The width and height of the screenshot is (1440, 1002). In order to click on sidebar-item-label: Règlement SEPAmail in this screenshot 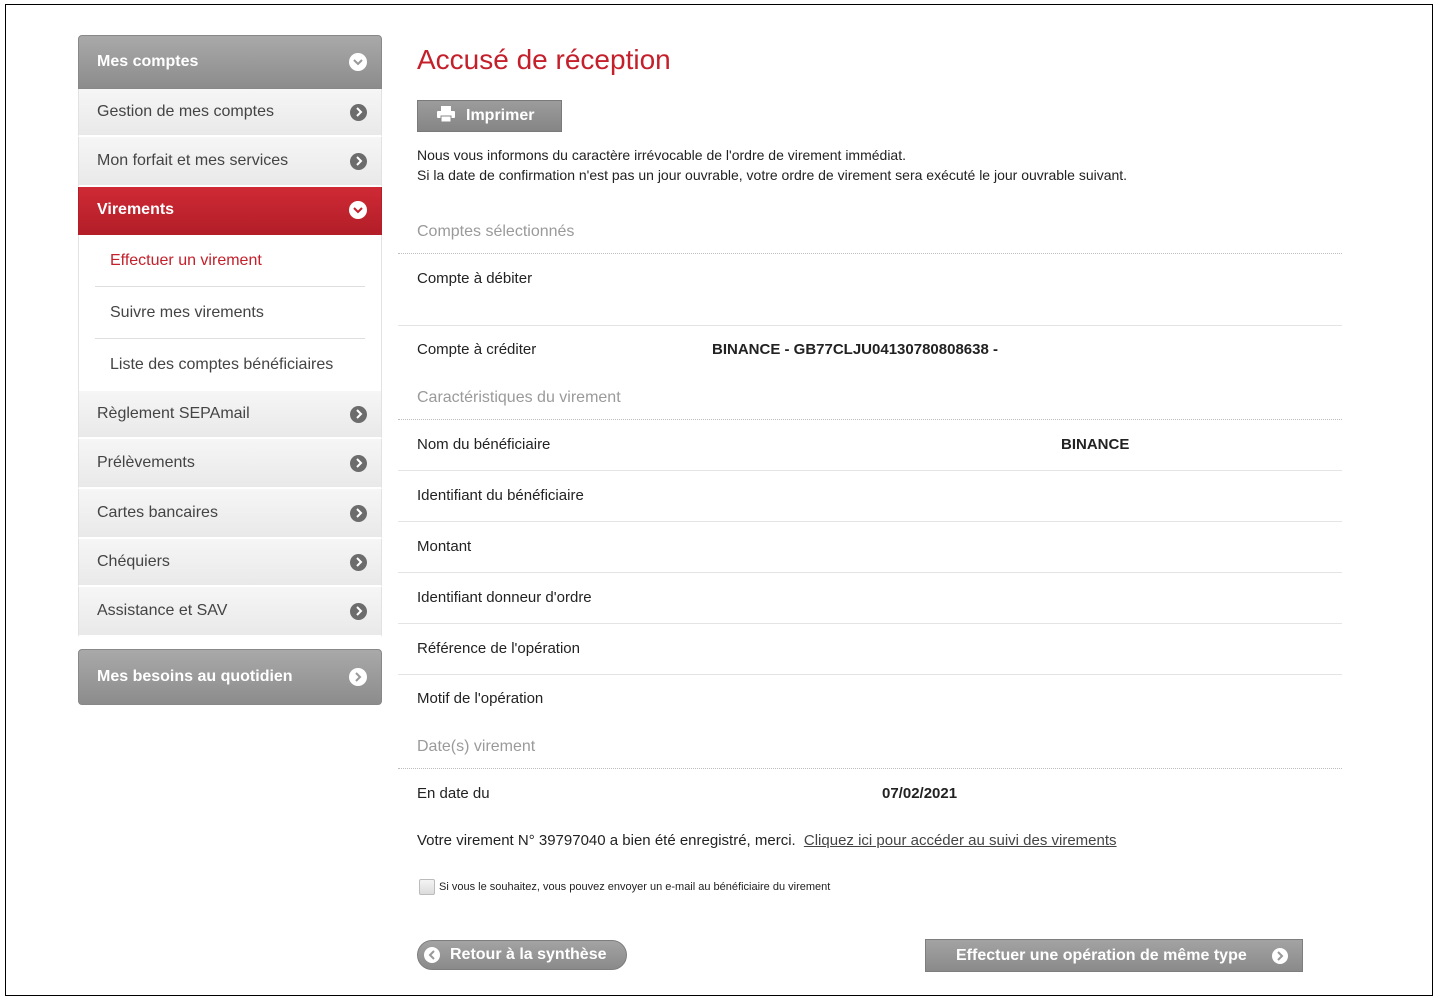, I will do `click(173, 413)`.